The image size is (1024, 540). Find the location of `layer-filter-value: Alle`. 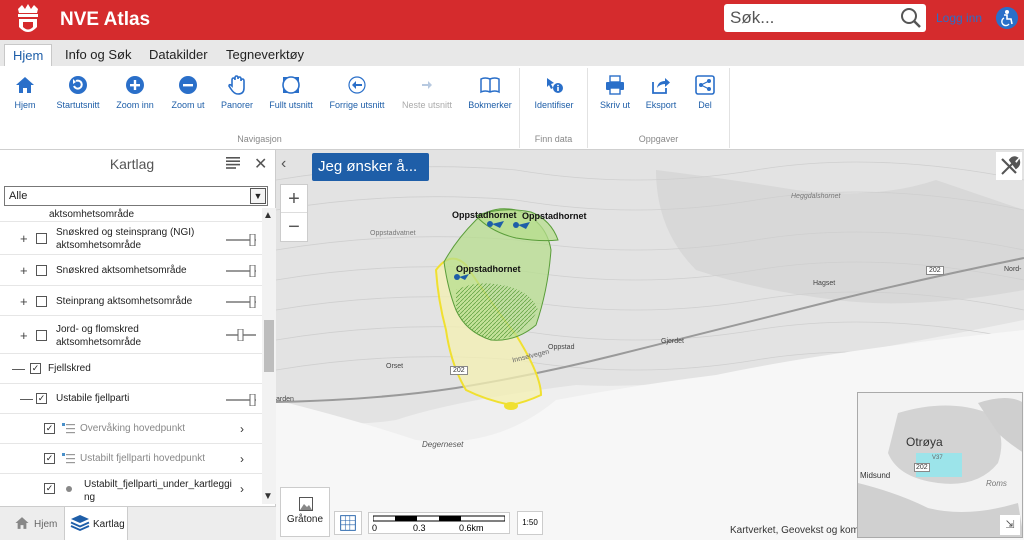

layer-filter-value: Alle is located at coordinates (18, 196).